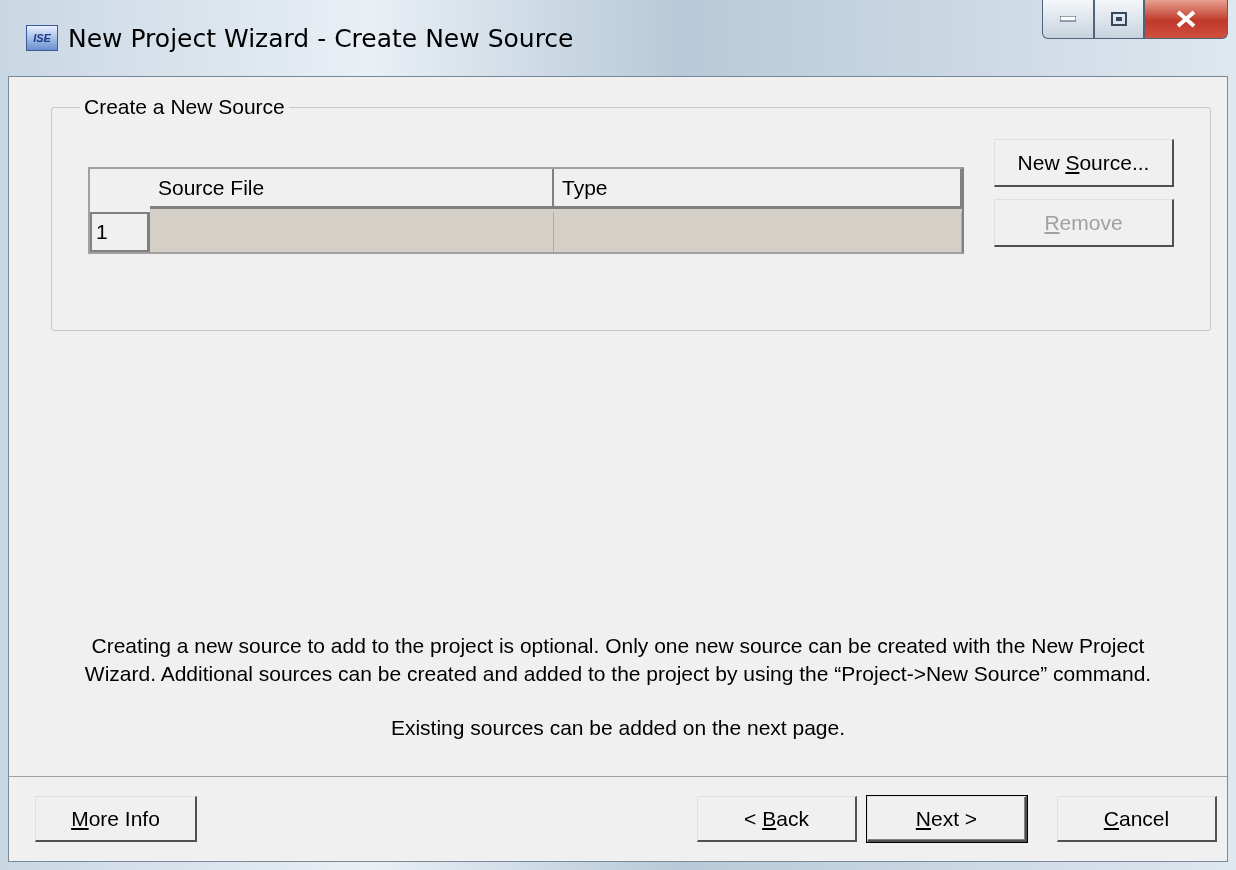 Image resolution: width=1236 pixels, height=870 pixels. I want to click on group-title: Create a New Source, so click(184, 107).